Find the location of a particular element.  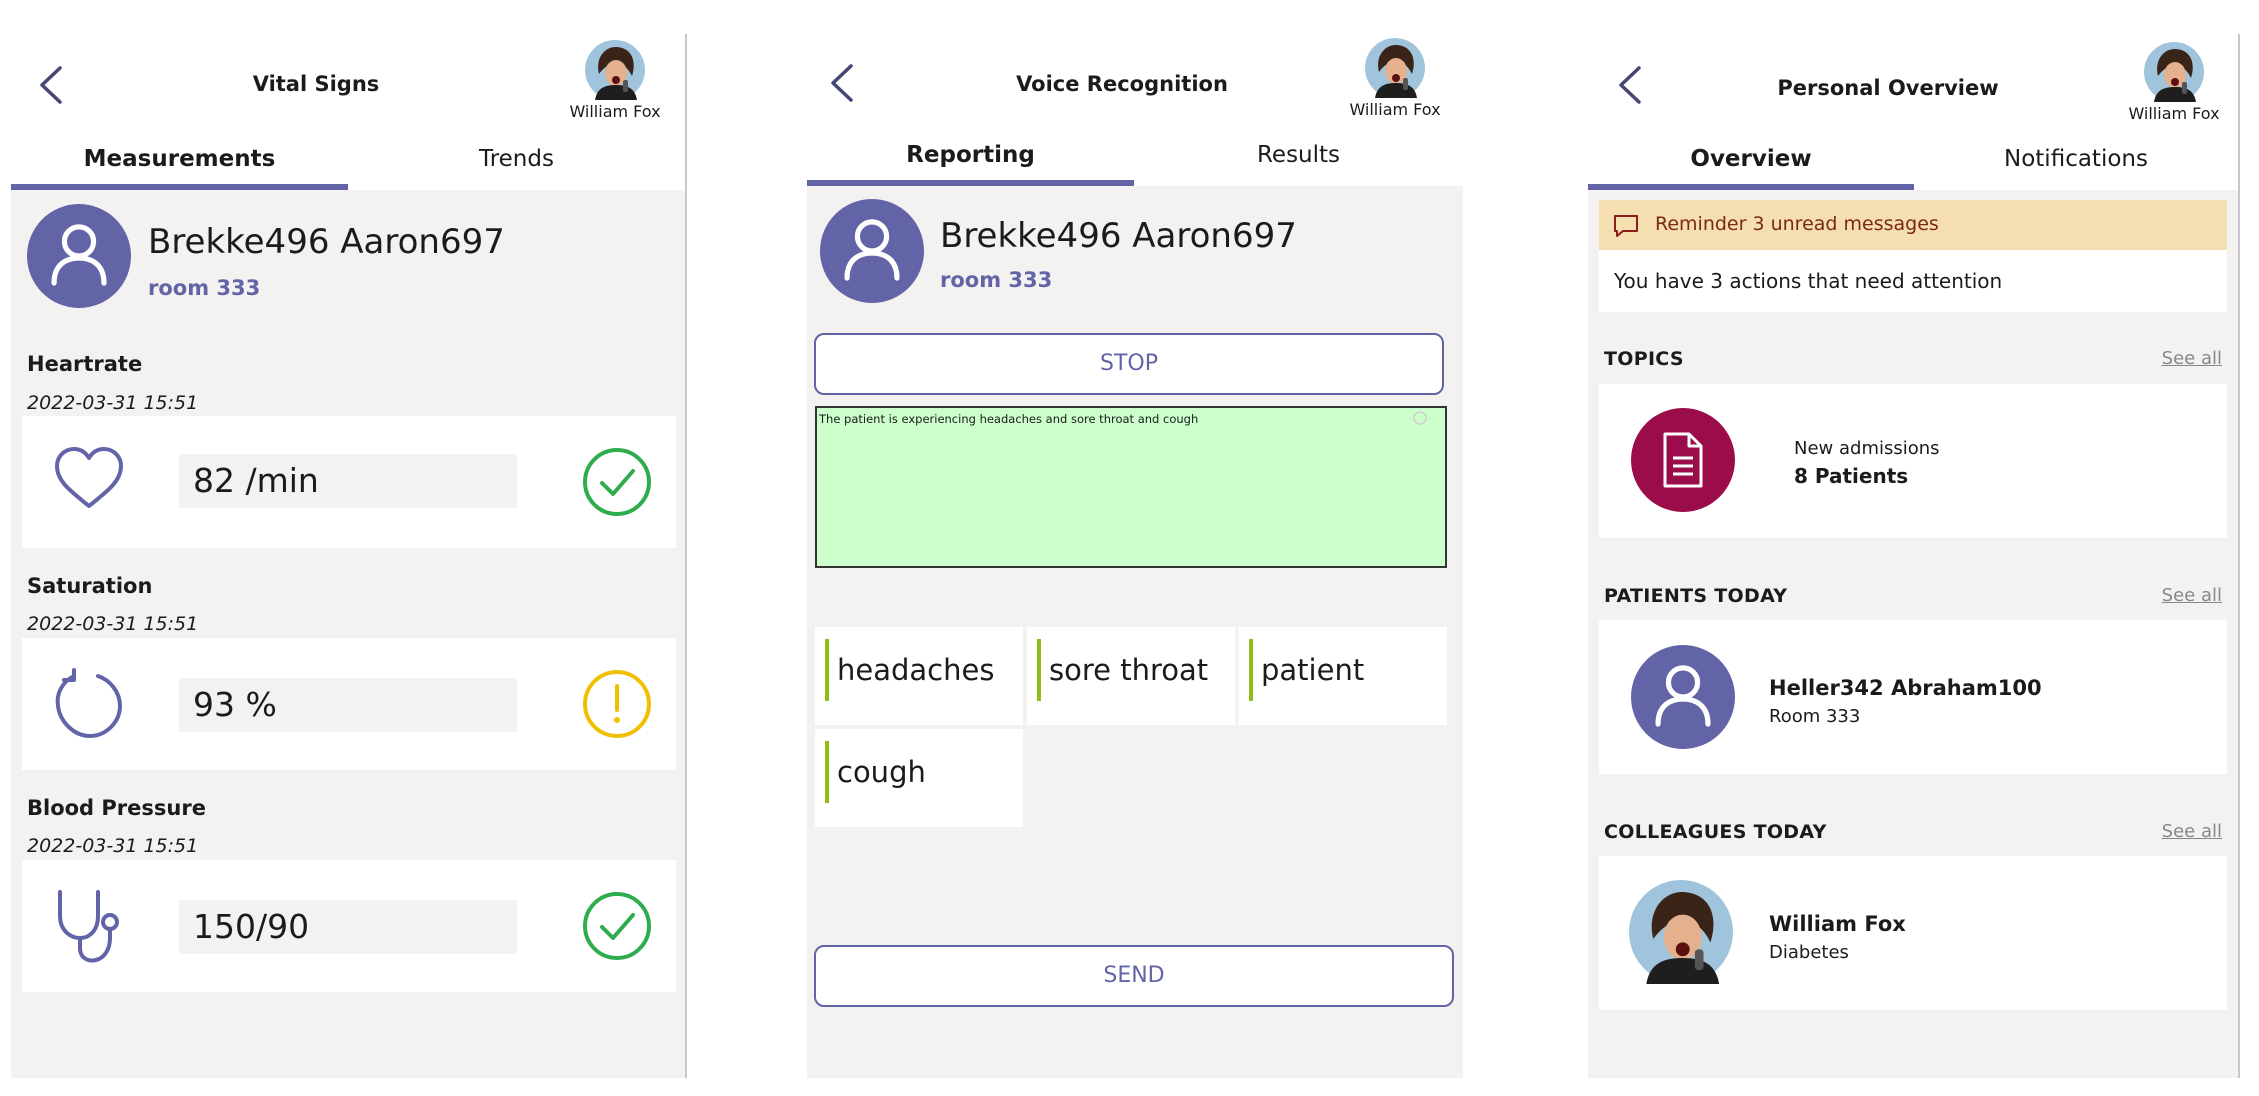

topic-line1: New admissions is located at coordinates (1867, 448).